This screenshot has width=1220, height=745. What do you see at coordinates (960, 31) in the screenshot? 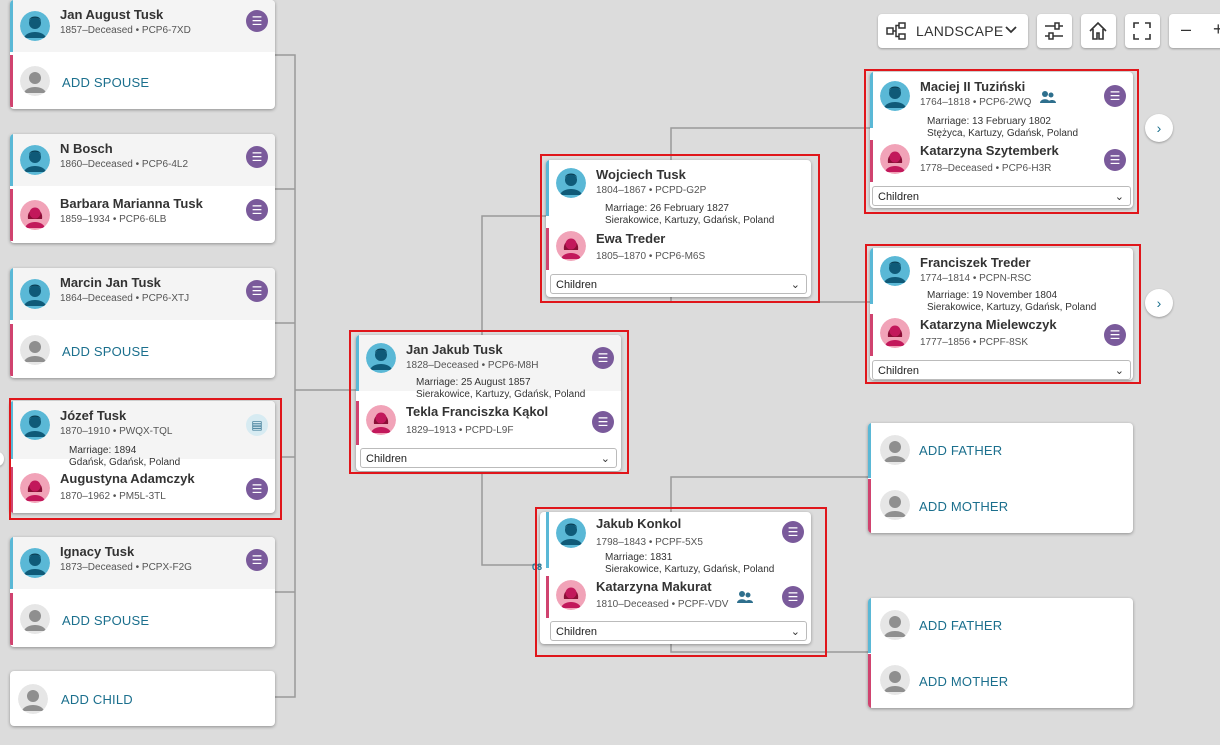
I see `view-mode-label: LANDSCAPE` at bounding box center [960, 31].